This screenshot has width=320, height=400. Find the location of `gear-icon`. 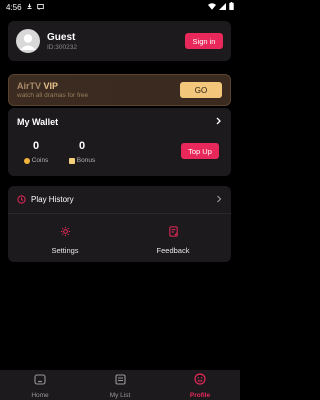

gear-icon is located at coordinates (65, 233).